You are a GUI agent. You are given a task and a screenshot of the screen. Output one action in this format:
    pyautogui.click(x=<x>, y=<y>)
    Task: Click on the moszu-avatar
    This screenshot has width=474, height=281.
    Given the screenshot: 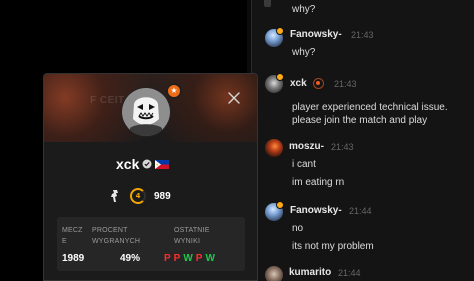 What is the action you would take?
    pyautogui.click(x=274, y=148)
    